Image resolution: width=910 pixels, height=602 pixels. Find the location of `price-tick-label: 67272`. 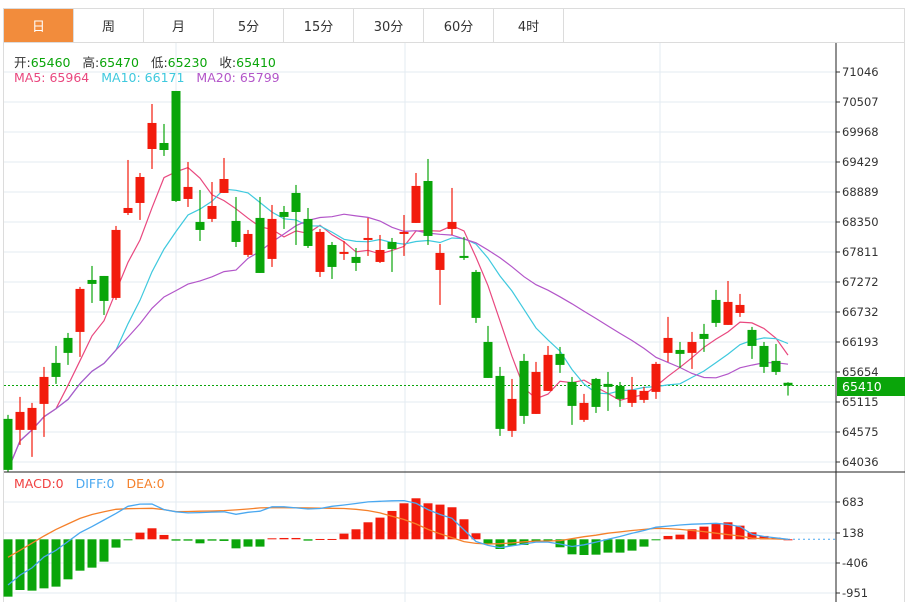

price-tick-label: 67272 is located at coordinates (860, 282).